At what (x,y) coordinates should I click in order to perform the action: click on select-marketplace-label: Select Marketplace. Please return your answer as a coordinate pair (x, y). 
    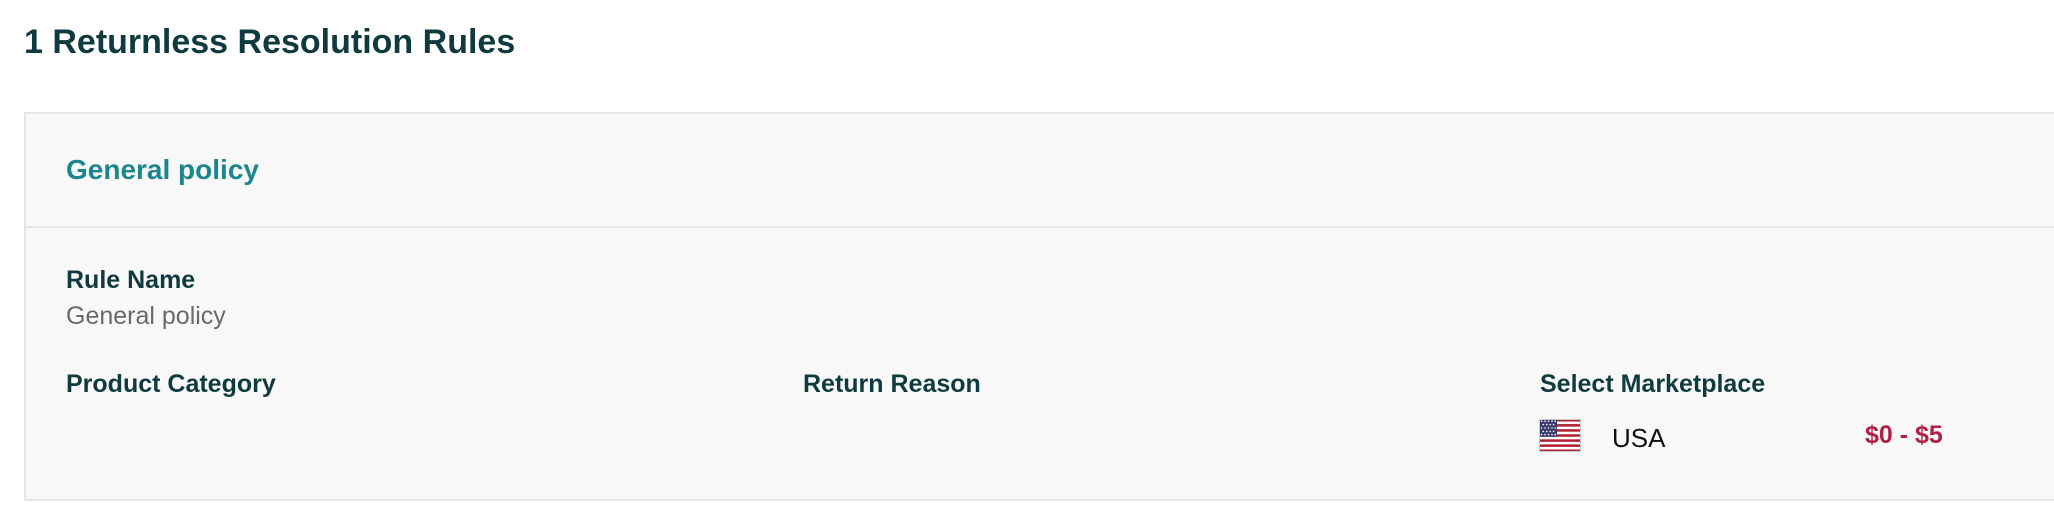
    Looking at the image, I should click on (1653, 384).